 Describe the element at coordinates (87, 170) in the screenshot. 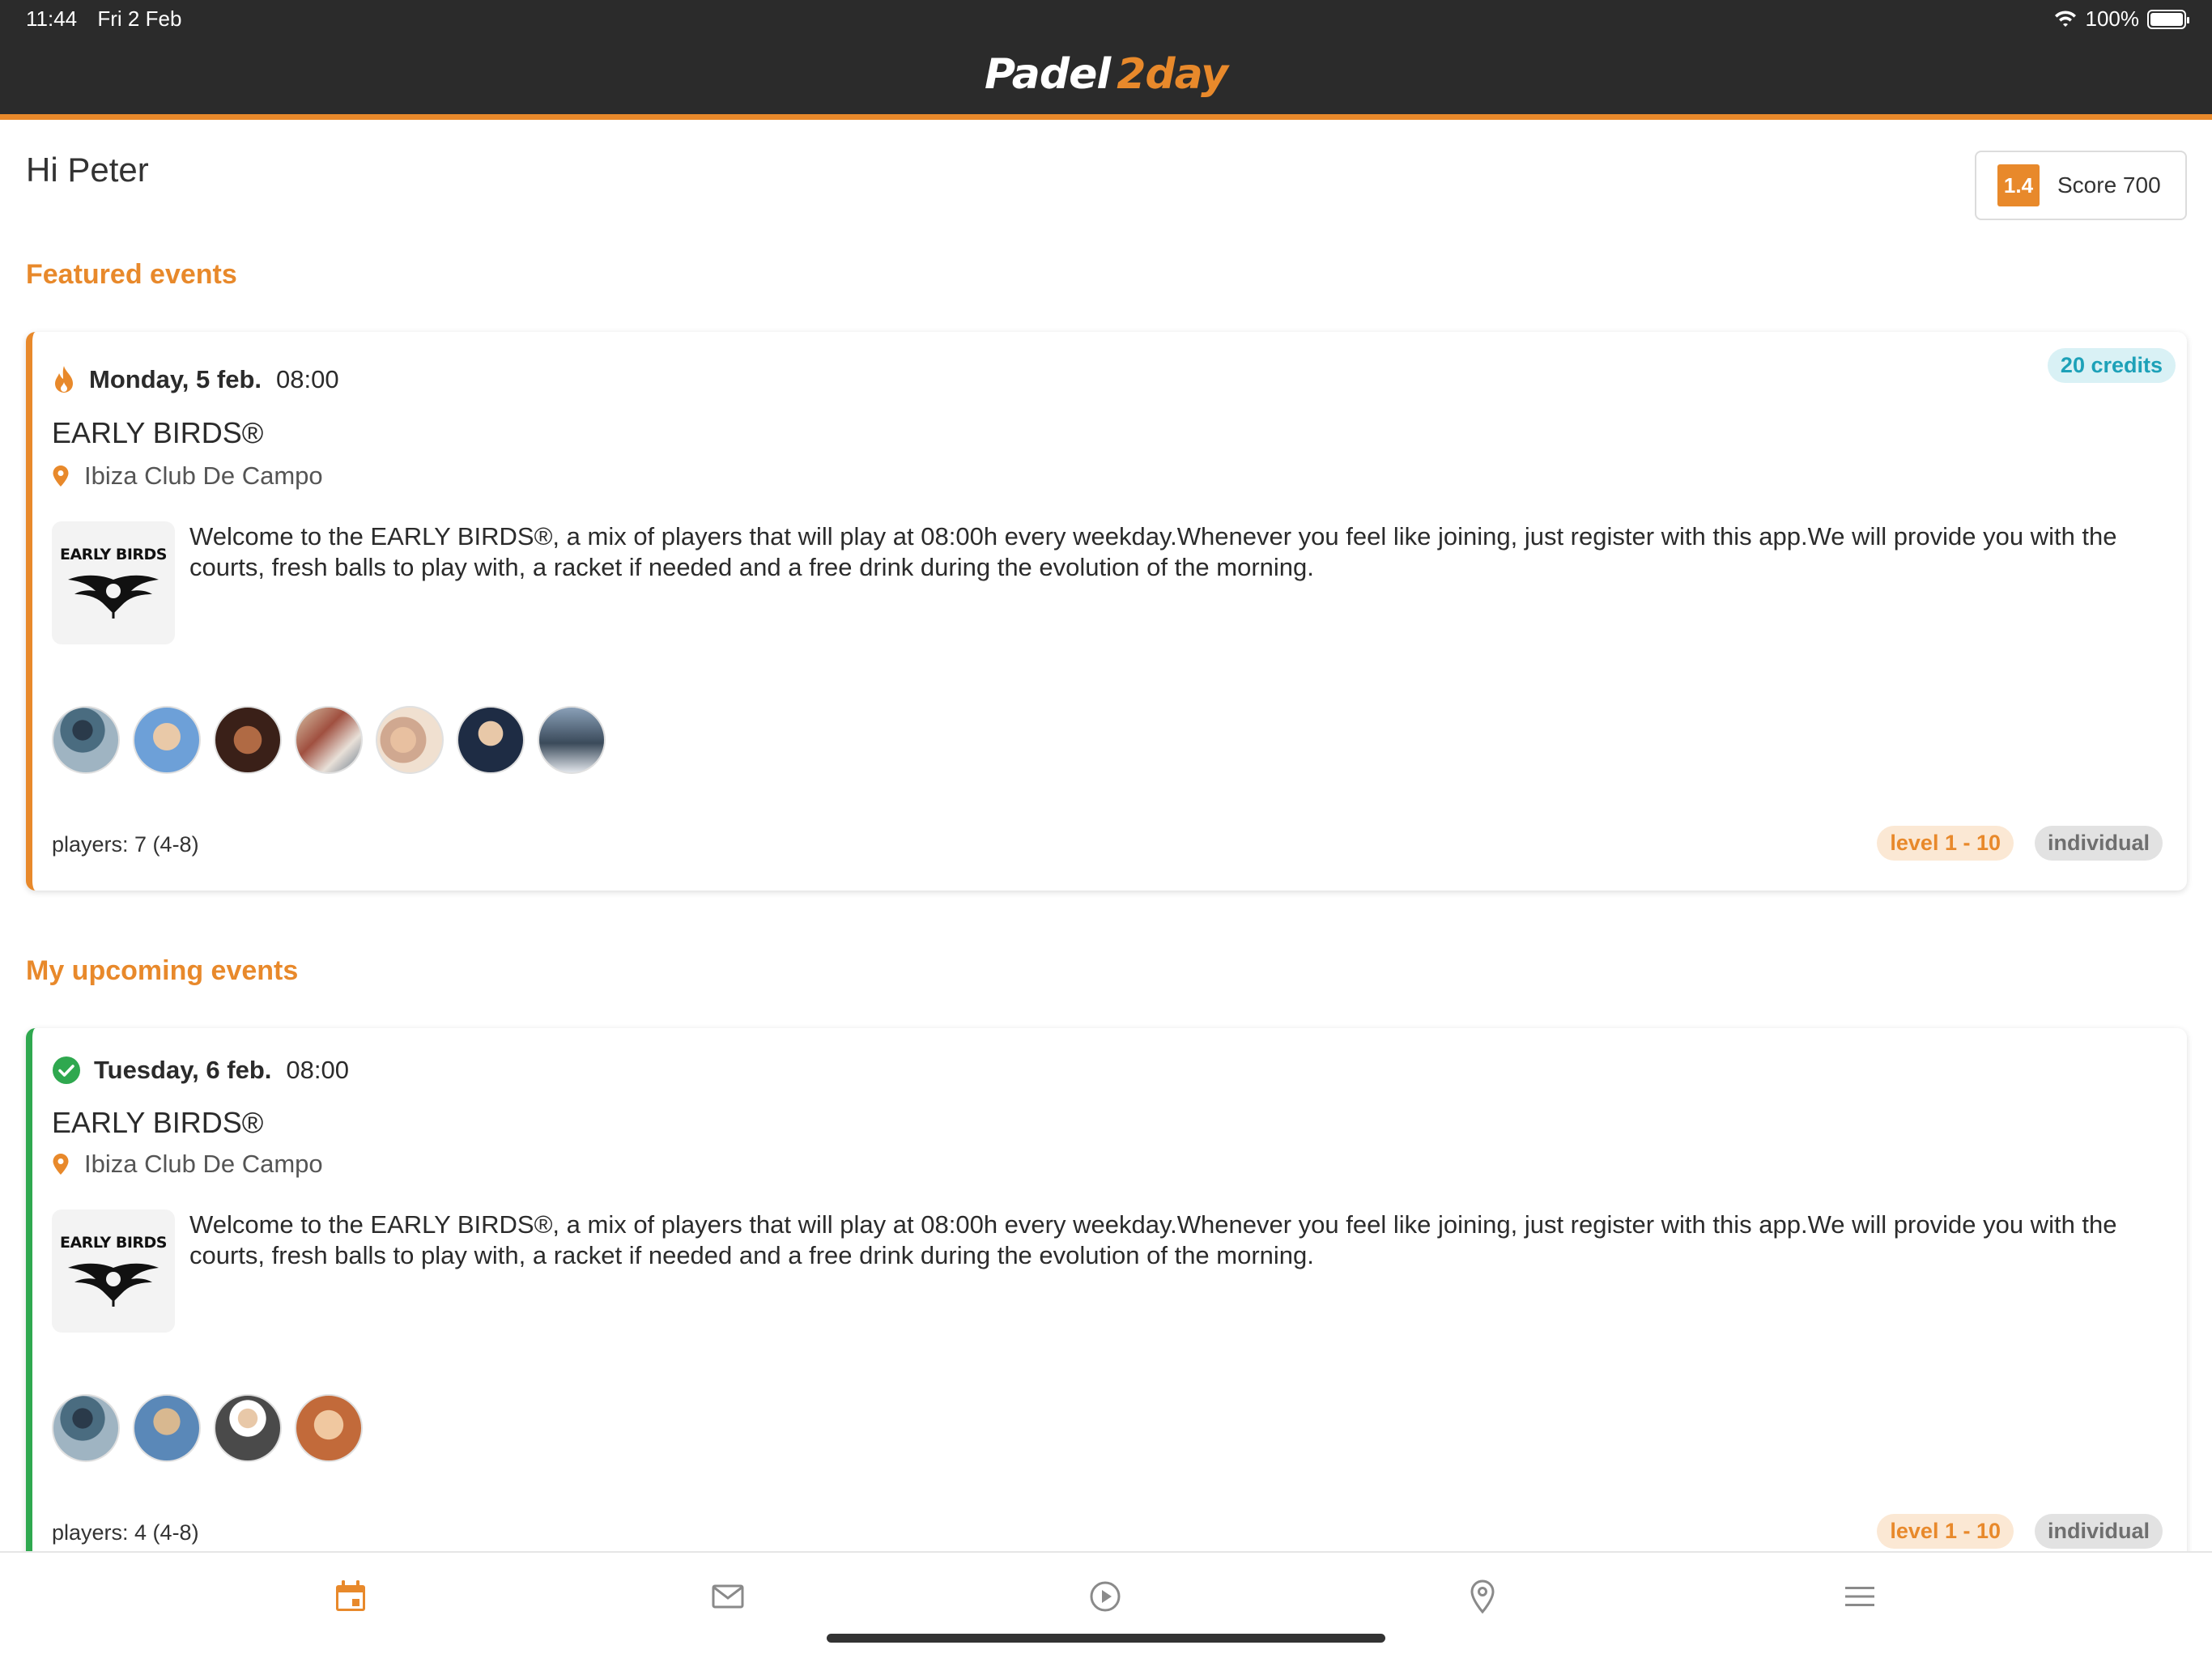

I see `greeting: Hi Peter` at that location.